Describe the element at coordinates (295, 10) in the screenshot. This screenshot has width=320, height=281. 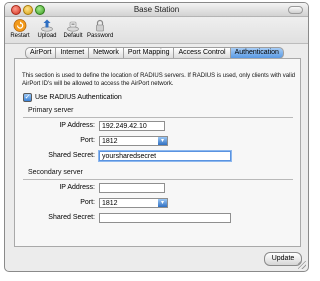
I see `toolbar-toggle-button` at that location.